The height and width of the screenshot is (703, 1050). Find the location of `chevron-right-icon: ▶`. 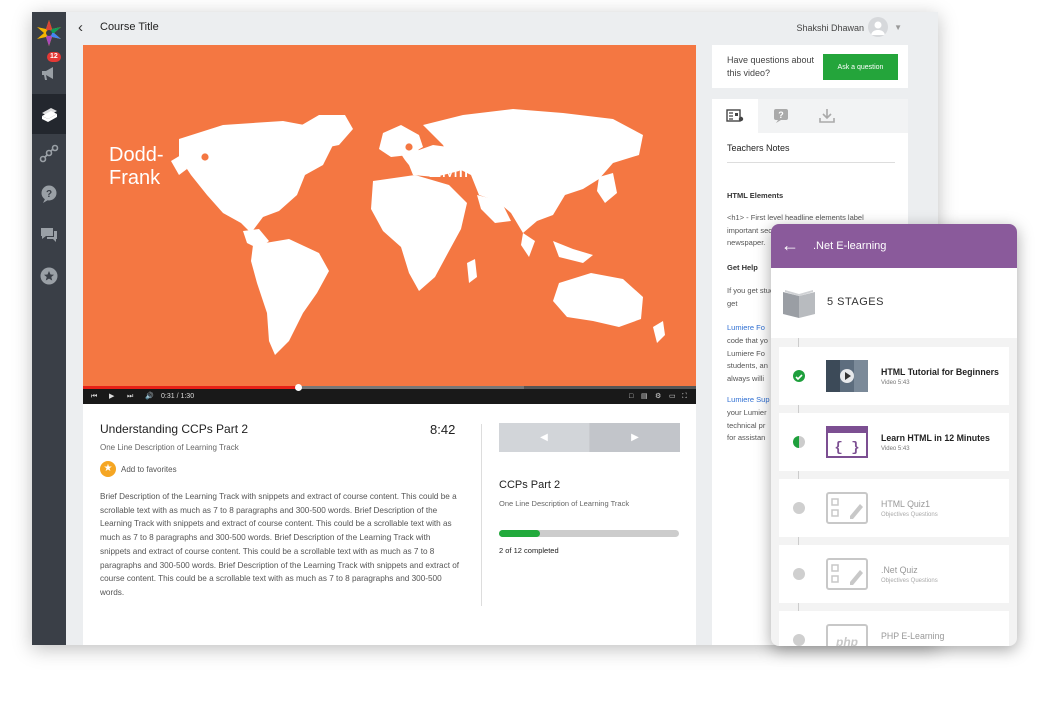

chevron-right-icon: ▶ is located at coordinates (635, 437).